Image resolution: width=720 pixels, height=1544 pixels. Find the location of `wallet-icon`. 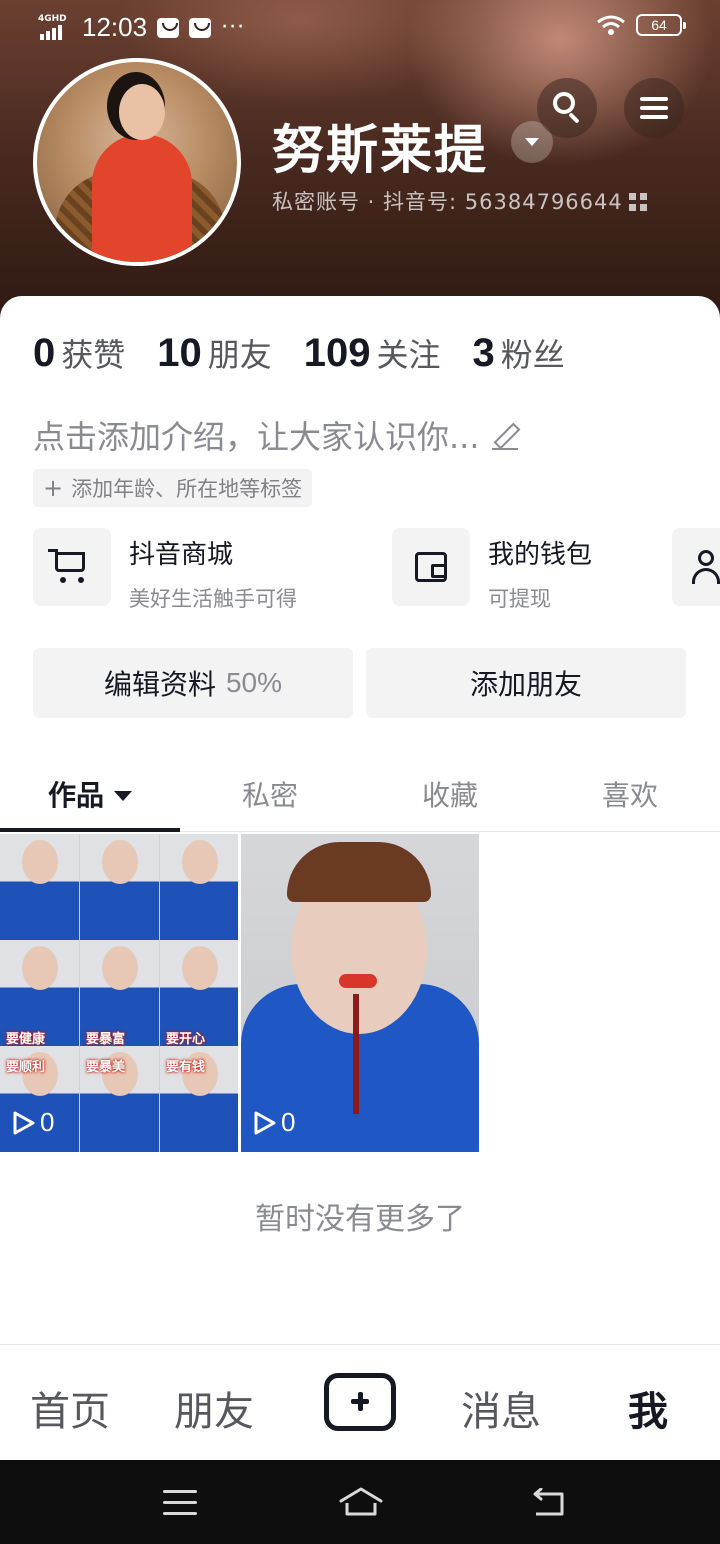

wallet-icon is located at coordinates (431, 567).